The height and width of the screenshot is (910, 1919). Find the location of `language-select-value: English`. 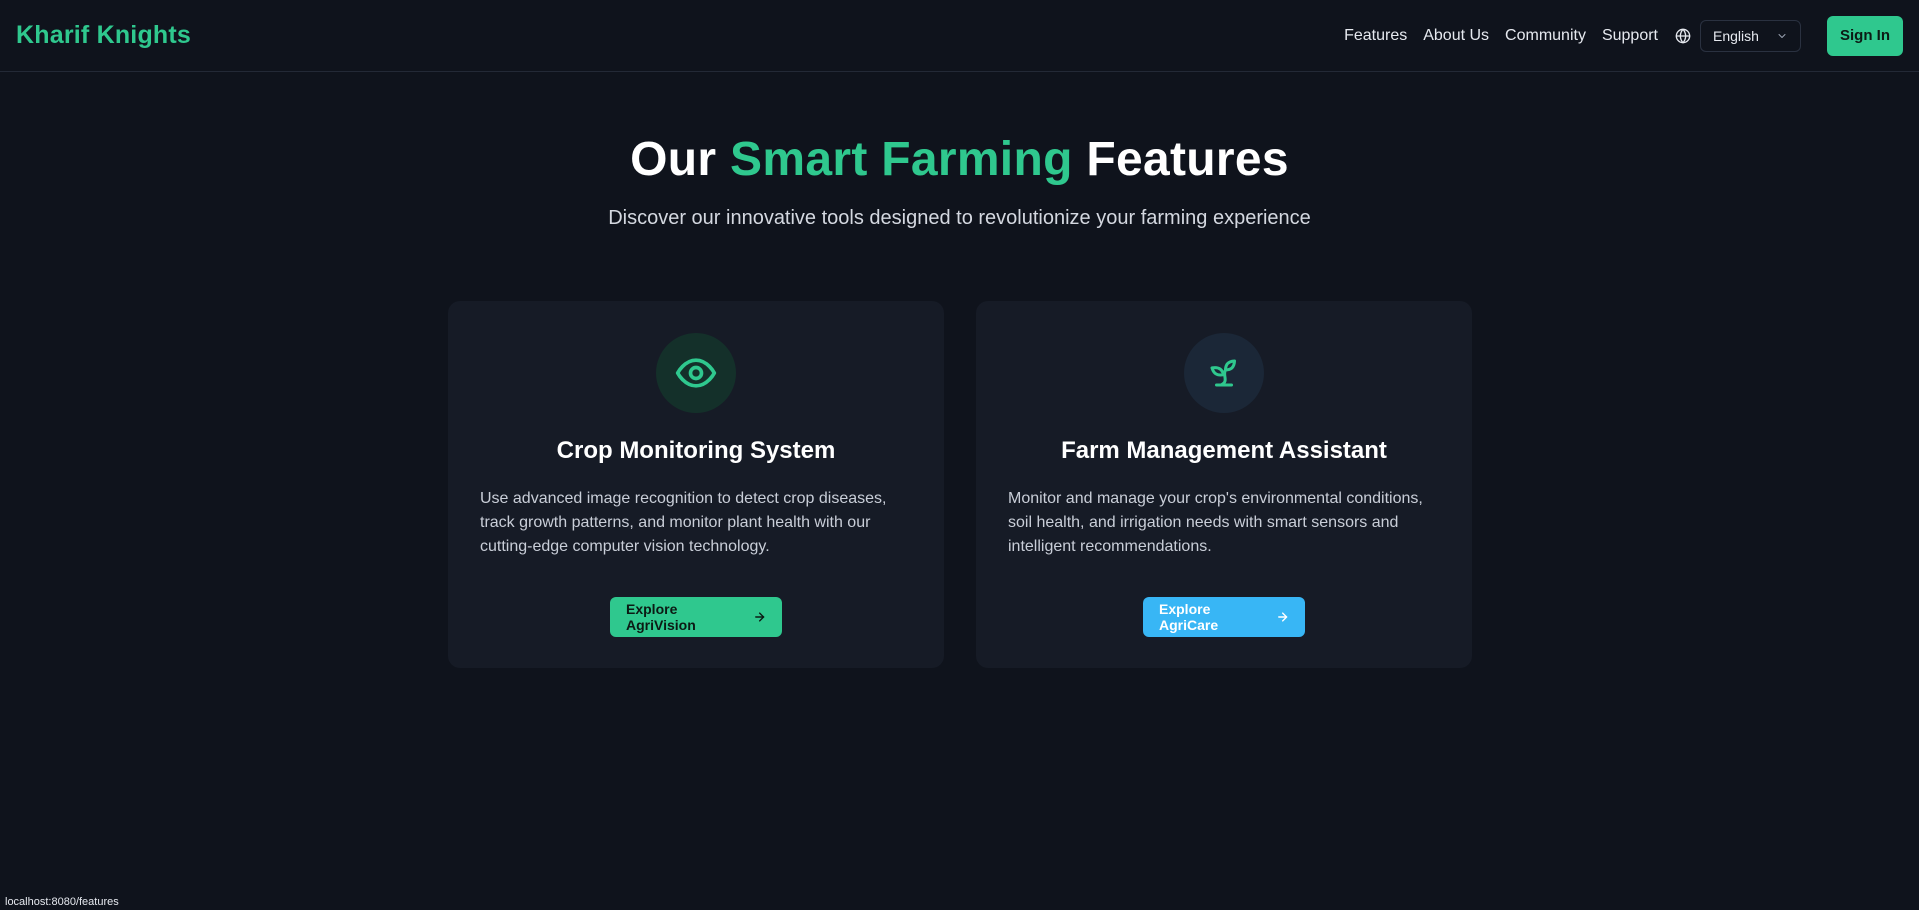

language-select-value: English is located at coordinates (1736, 35).